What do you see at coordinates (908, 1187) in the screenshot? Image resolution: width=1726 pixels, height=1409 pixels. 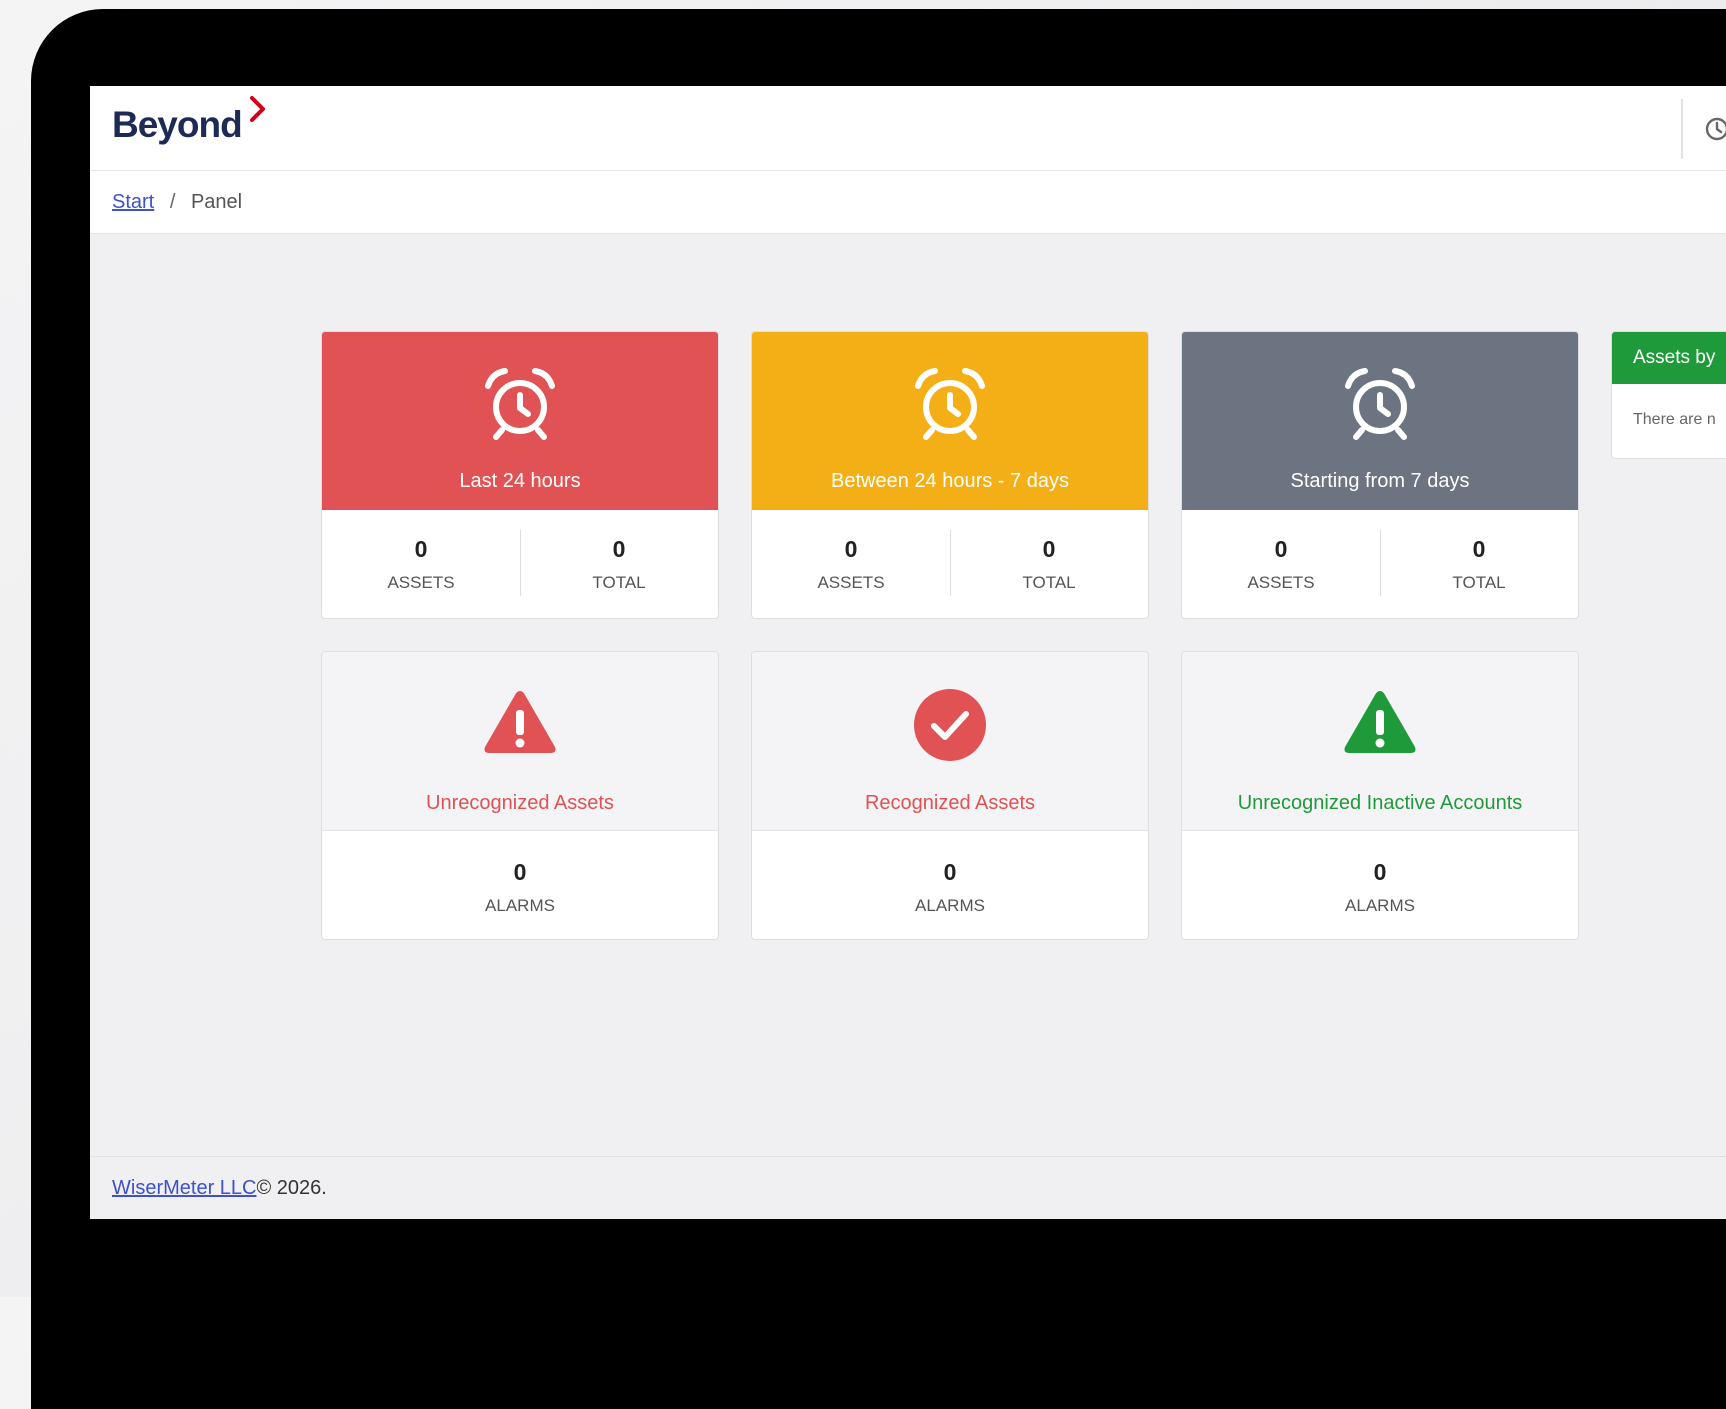 I see `footer: WiserMeter LLC© 2026.` at bounding box center [908, 1187].